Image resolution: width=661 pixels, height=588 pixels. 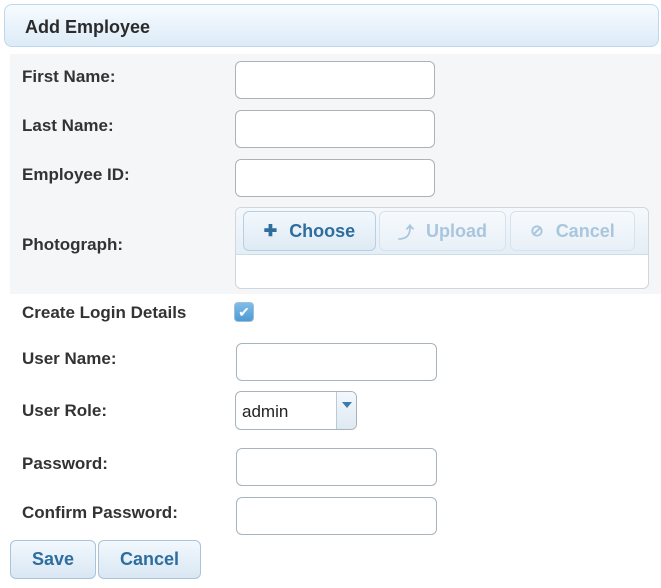 I want to click on last-name-input, so click(x=335, y=129).